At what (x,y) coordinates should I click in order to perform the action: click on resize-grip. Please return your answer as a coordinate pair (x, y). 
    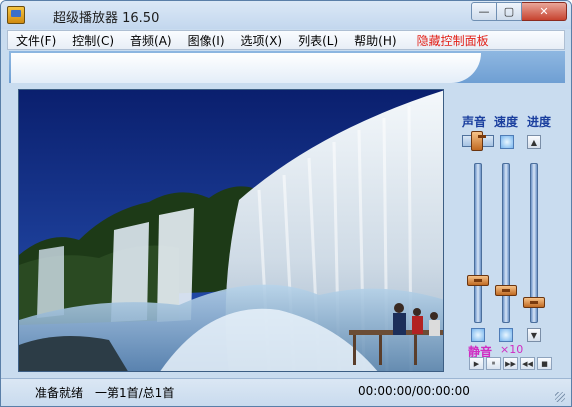
    Looking at the image, I should click on (560, 397).